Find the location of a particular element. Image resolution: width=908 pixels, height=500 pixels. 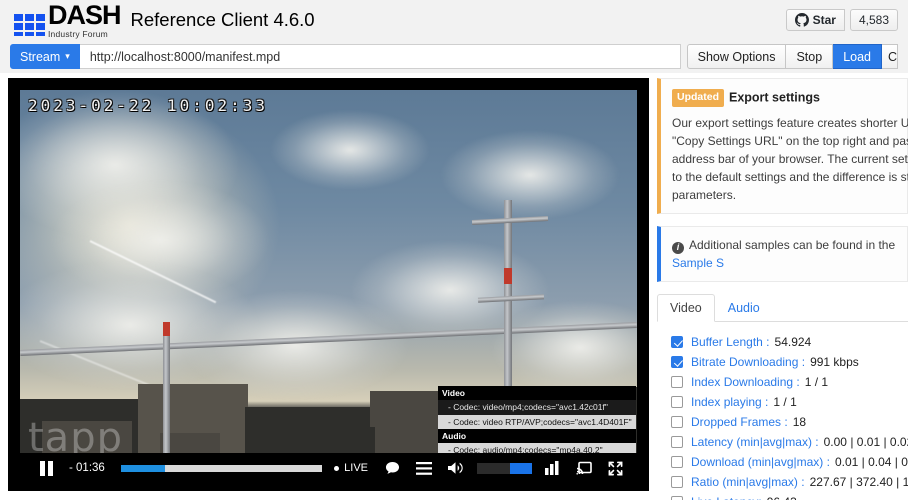

codec-tooltip-audio-heading: Audio is located at coordinates (537, 436).